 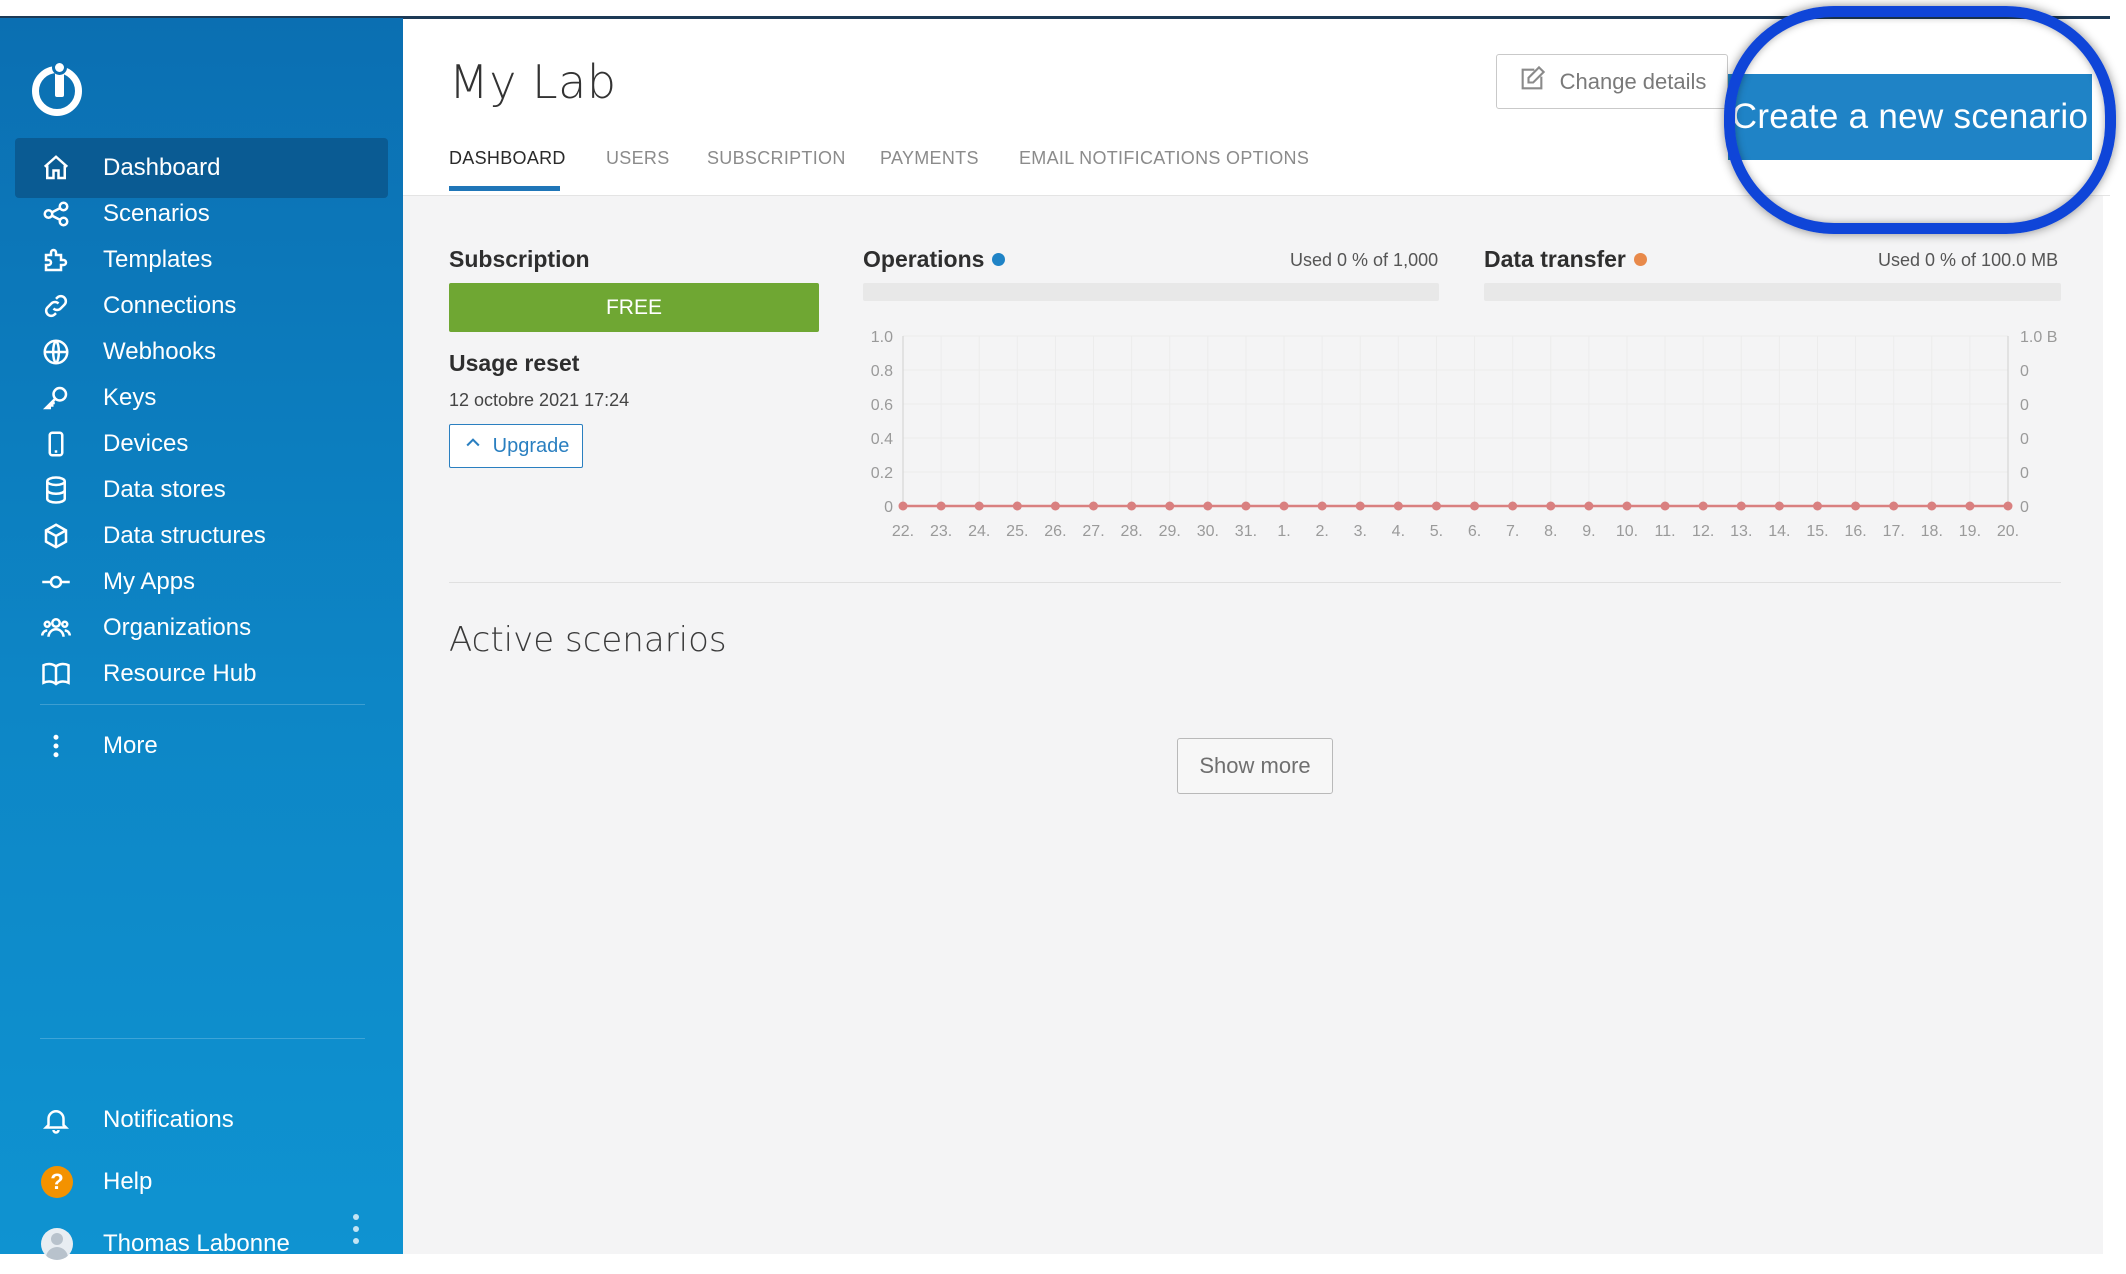 I want to click on sidebar-item-label: Dashboard, so click(x=162, y=167).